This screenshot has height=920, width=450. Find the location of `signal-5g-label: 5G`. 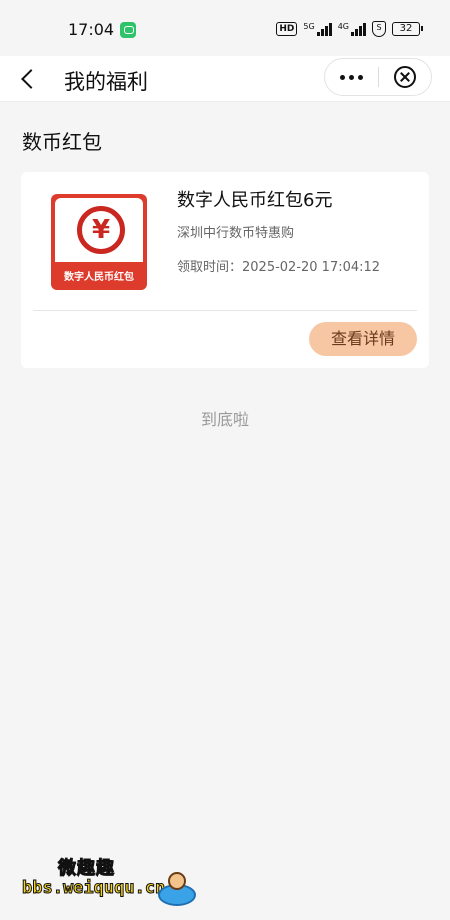

signal-5g-label: 5G is located at coordinates (309, 26).